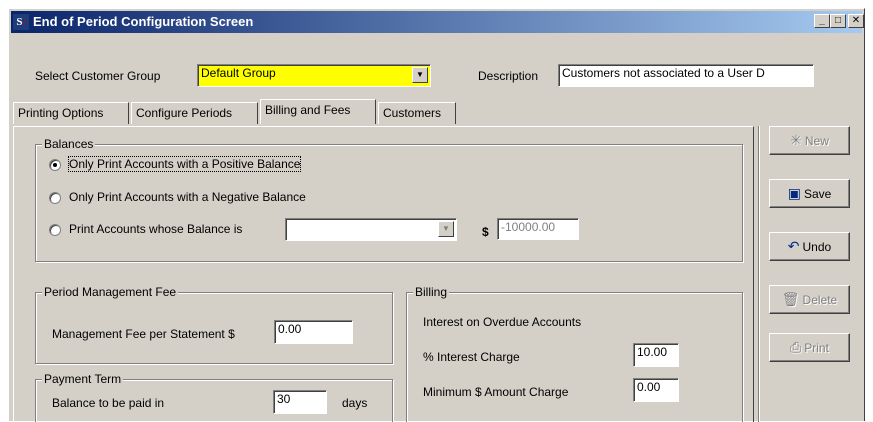  Describe the element at coordinates (838, 21) in the screenshot. I see `maximize-button: □` at that location.